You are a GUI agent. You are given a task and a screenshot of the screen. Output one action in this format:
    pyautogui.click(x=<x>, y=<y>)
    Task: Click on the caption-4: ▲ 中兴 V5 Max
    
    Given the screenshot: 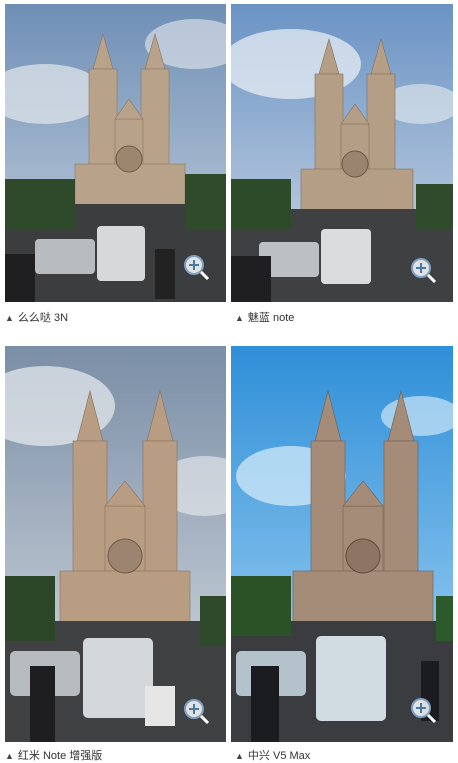 What is the action you would take?
    pyautogui.click(x=272, y=755)
    